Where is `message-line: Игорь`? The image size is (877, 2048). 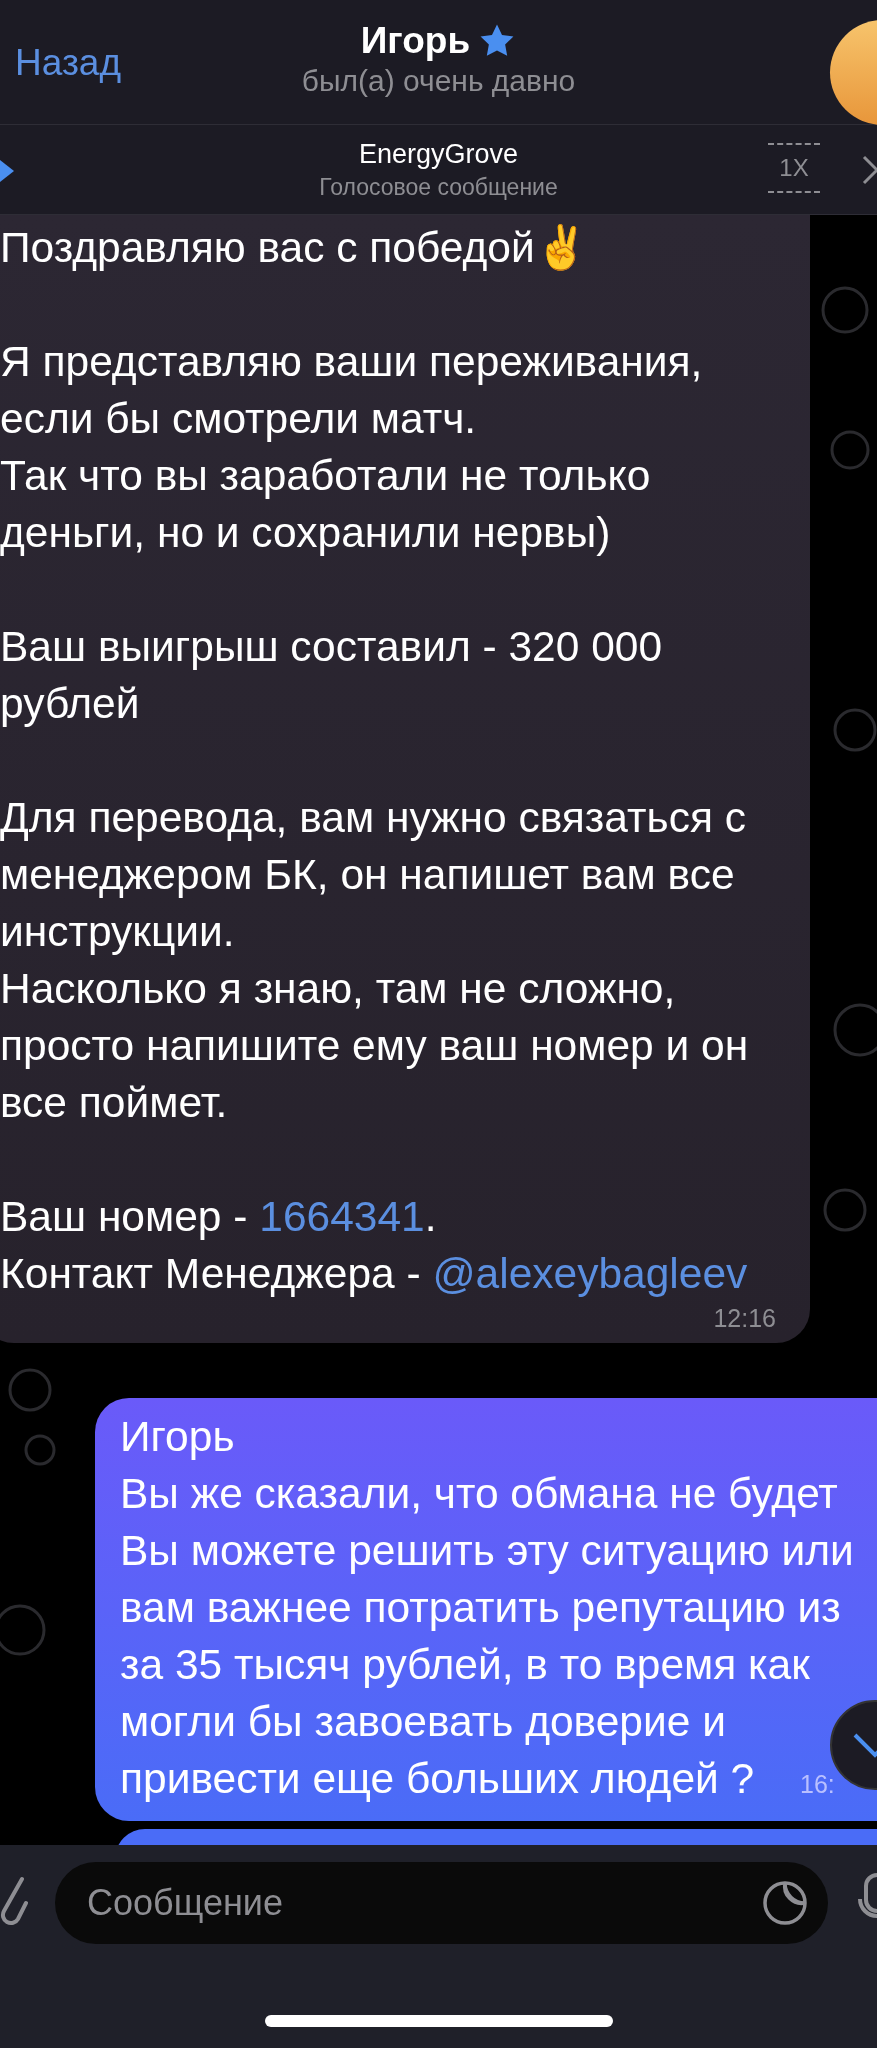 message-line: Игорь is located at coordinates (177, 1437).